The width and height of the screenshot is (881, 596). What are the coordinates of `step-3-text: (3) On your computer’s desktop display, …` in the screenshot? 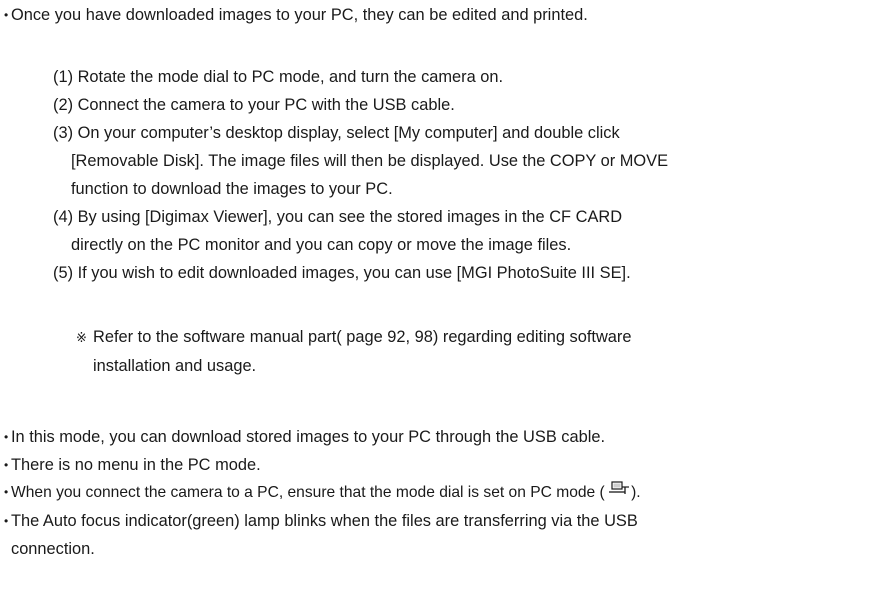 It's located at (336, 133).